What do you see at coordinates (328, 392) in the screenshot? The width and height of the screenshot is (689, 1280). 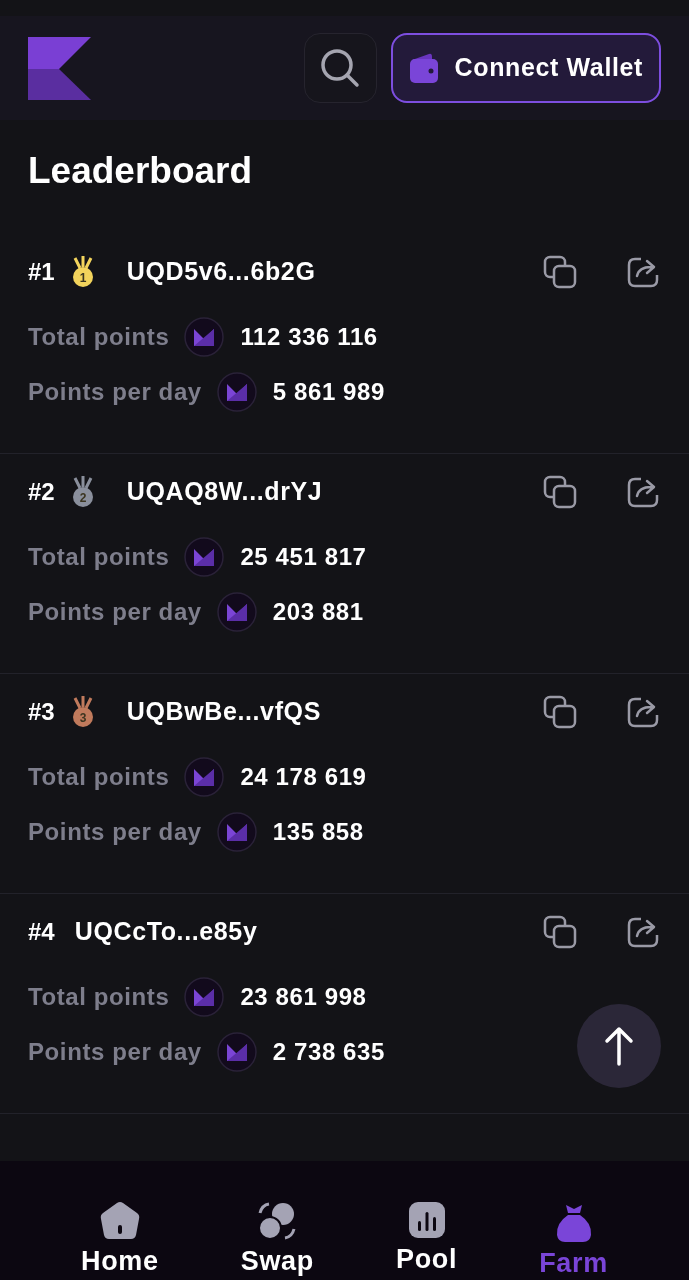 I see `points-per-day-value: 5 861 989` at bounding box center [328, 392].